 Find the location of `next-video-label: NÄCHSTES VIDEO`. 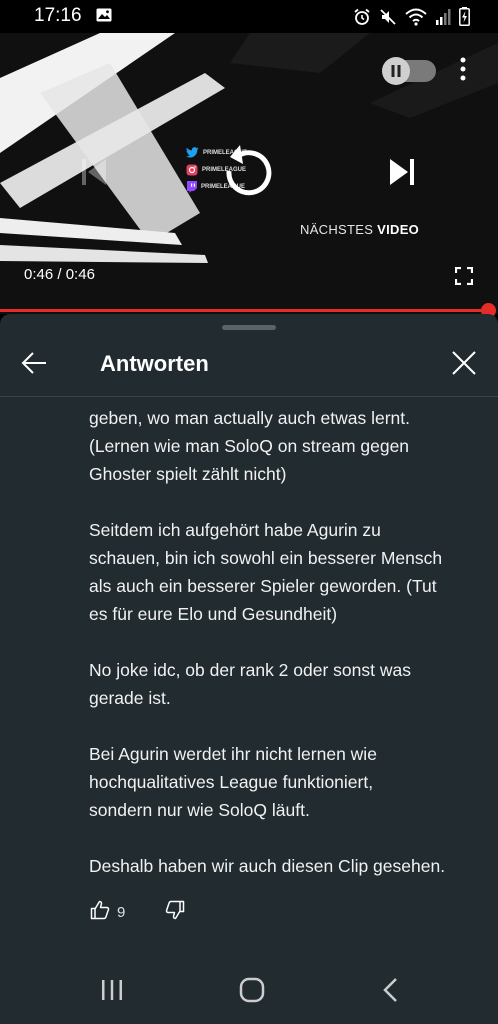

next-video-label: NÄCHSTES VIDEO is located at coordinates (359, 229).